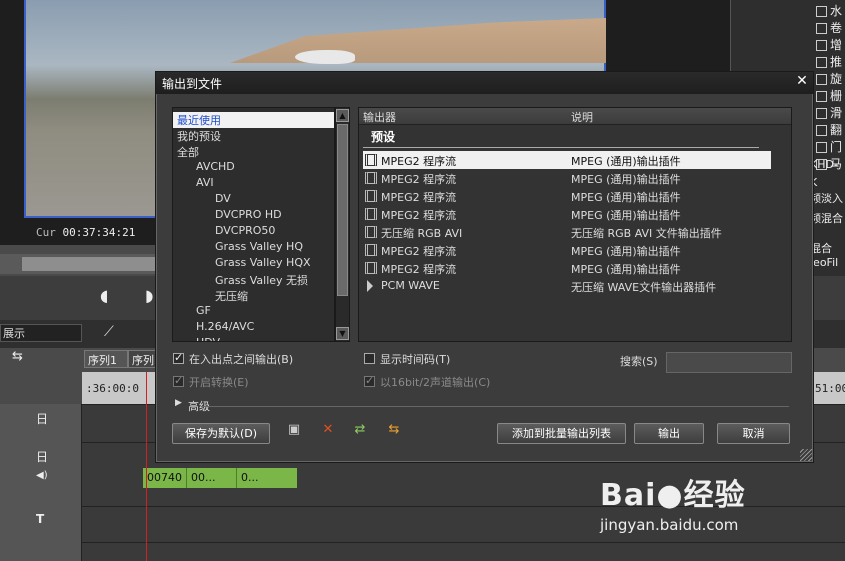 The height and width of the screenshot is (561, 845). Describe the element at coordinates (830, 11) in the screenshot. I see `effect-item: 水` at that location.